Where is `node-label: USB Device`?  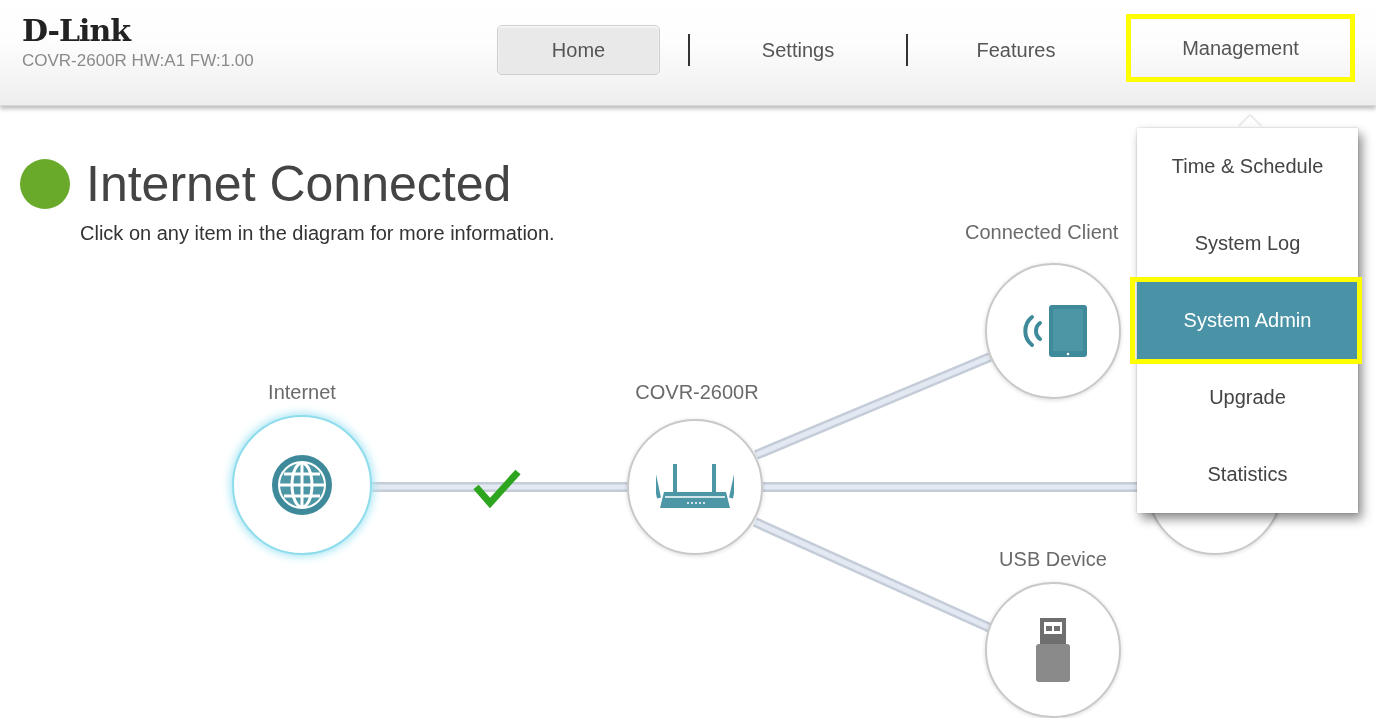
node-label: USB Device is located at coordinates (1053, 559).